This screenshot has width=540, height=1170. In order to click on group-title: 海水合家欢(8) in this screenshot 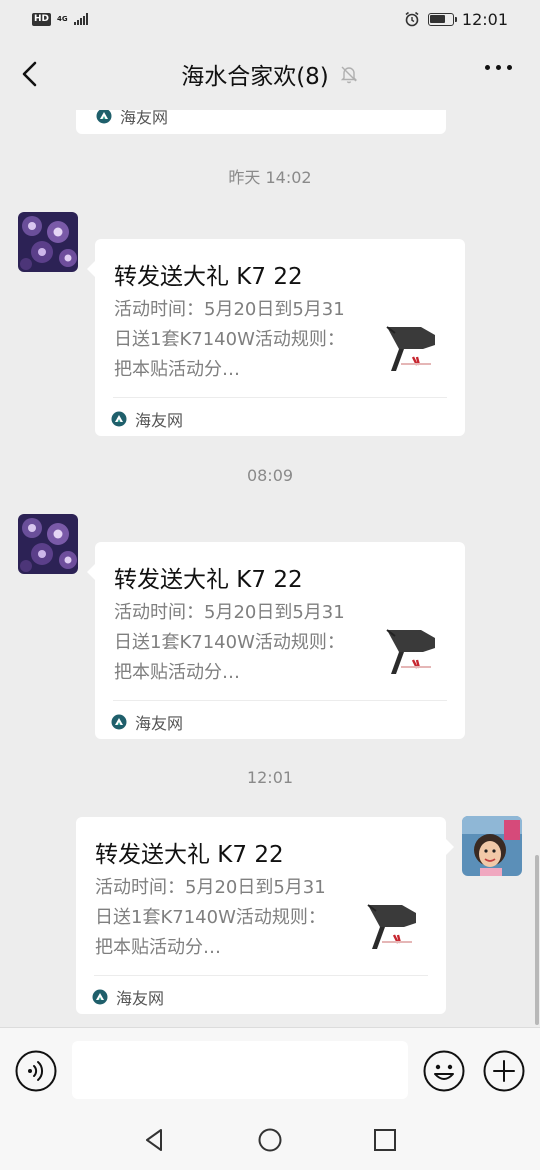, I will do `click(255, 77)`.